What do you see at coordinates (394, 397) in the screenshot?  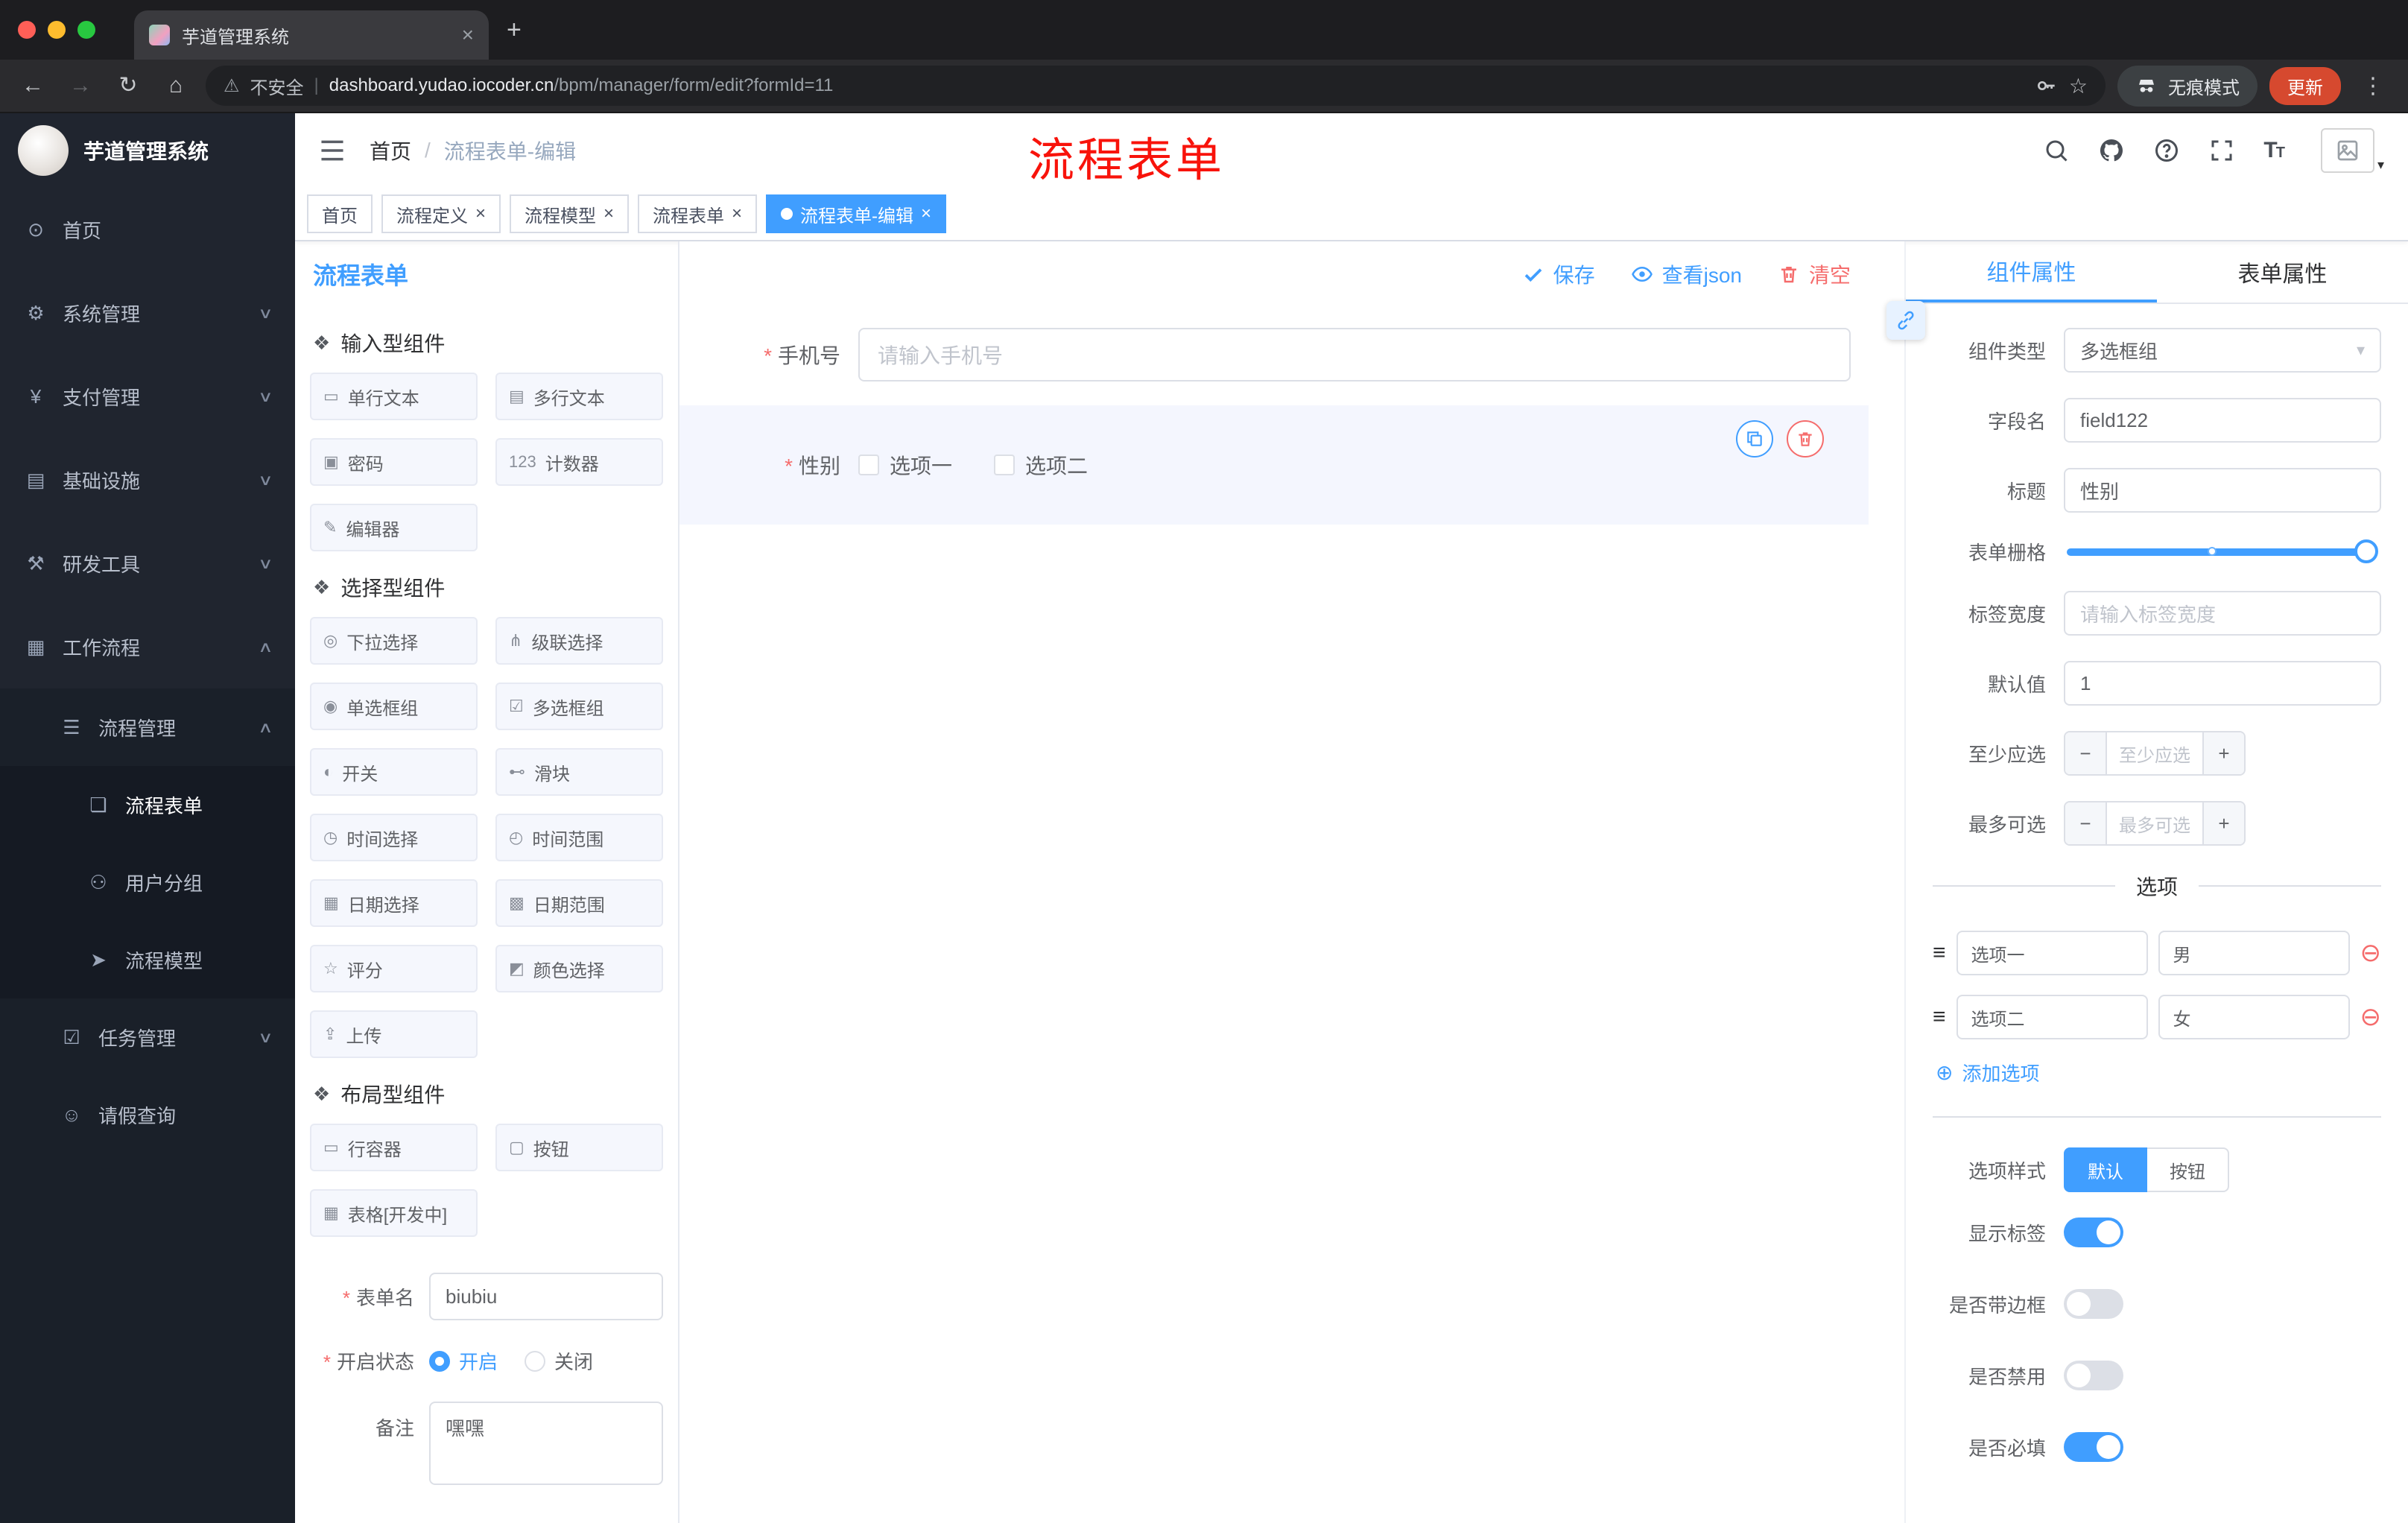 I see `palette-item-single-line-text: ▭ 单行文本` at bounding box center [394, 397].